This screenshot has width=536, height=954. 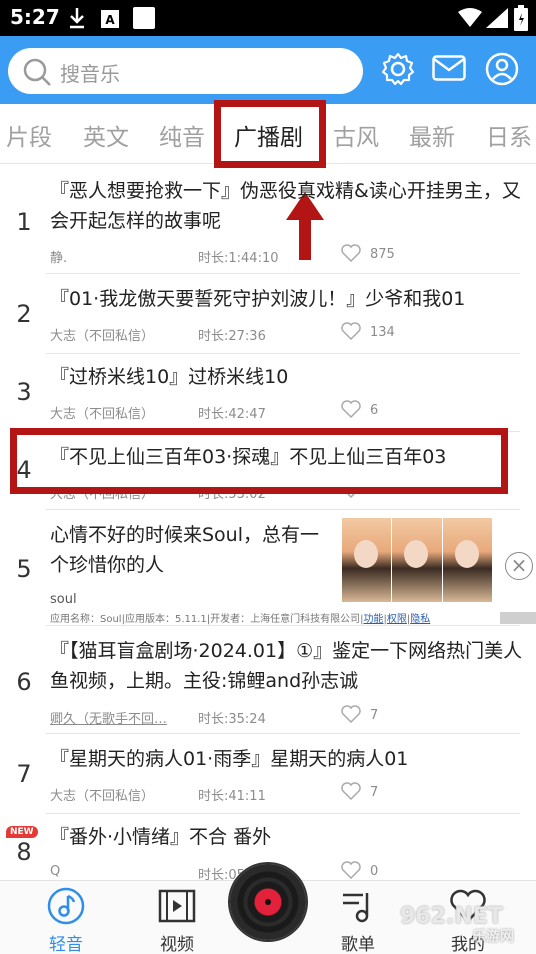 What do you see at coordinates (382, 332) in the screenshot?
I see `item-likes: 134` at bounding box center [382, 332].